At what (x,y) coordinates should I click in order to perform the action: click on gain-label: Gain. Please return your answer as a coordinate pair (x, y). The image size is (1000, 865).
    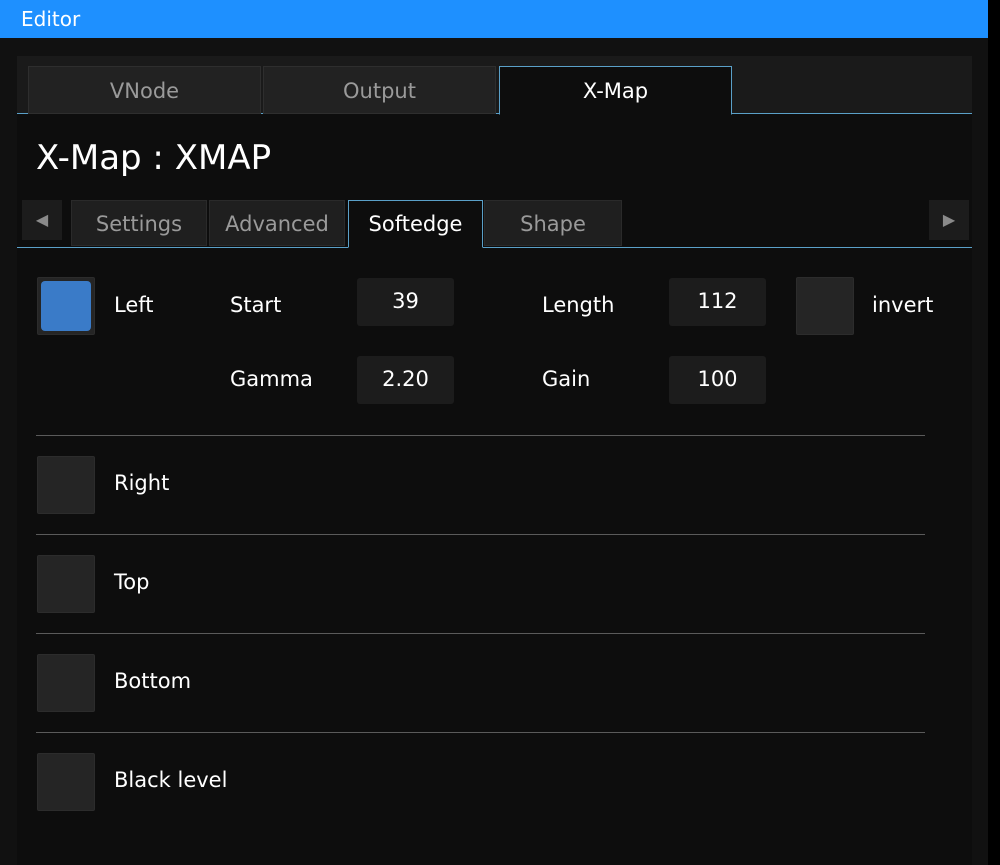
    Looking at the image, I should click on (566, 379).